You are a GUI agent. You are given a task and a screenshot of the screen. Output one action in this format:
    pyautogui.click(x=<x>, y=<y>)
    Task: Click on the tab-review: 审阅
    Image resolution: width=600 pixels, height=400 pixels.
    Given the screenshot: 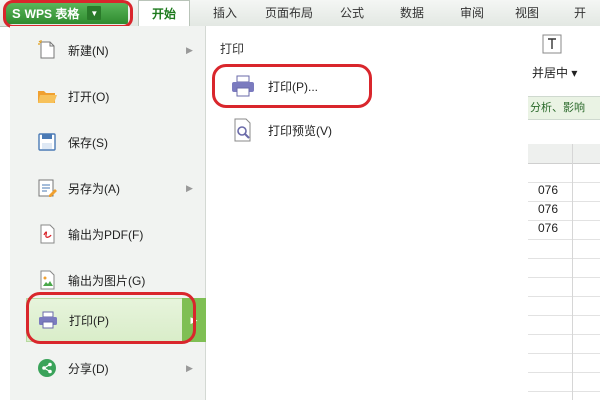 What is the action you would take?
    pyautogui.click(x=472, y=13)
    